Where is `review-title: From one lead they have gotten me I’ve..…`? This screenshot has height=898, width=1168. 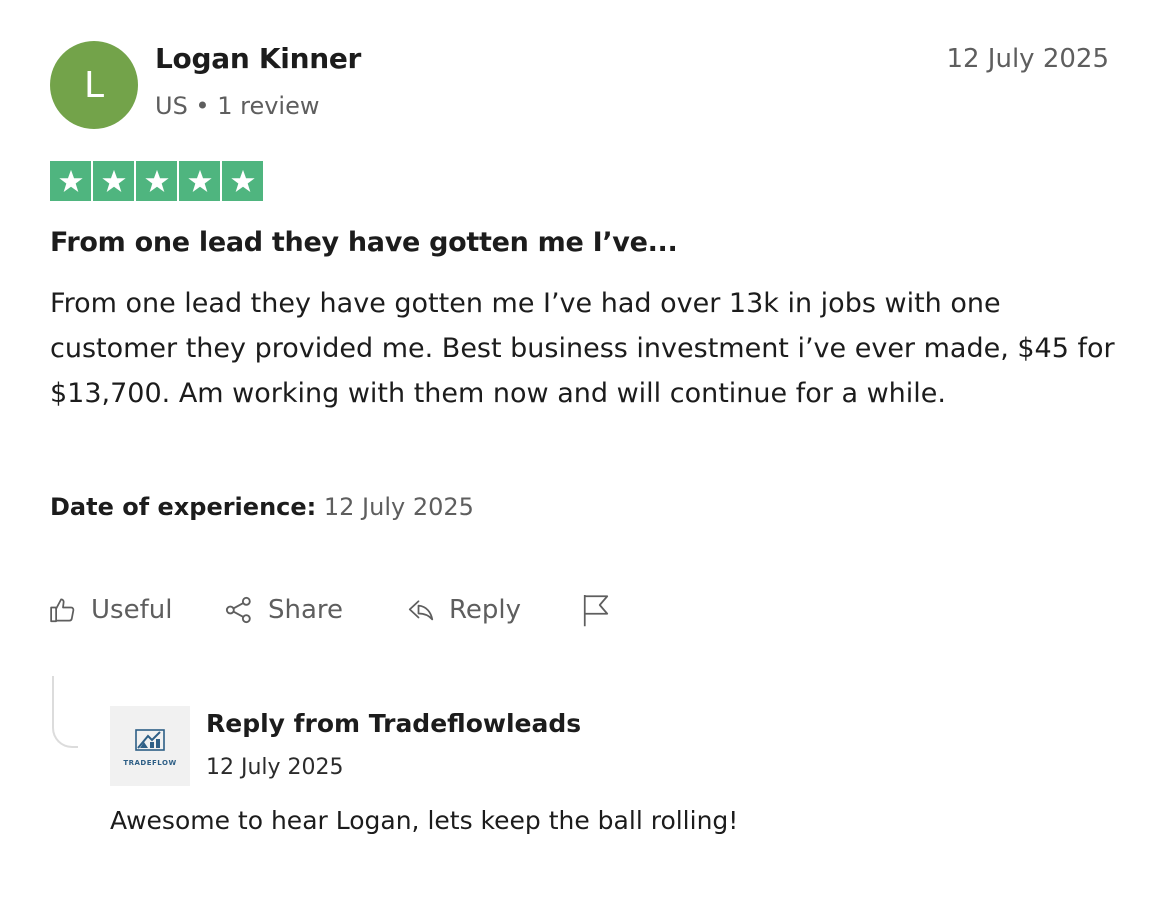
review-title: From one lead they have gotten me I’ve..… is located at coordinates (364, 242).